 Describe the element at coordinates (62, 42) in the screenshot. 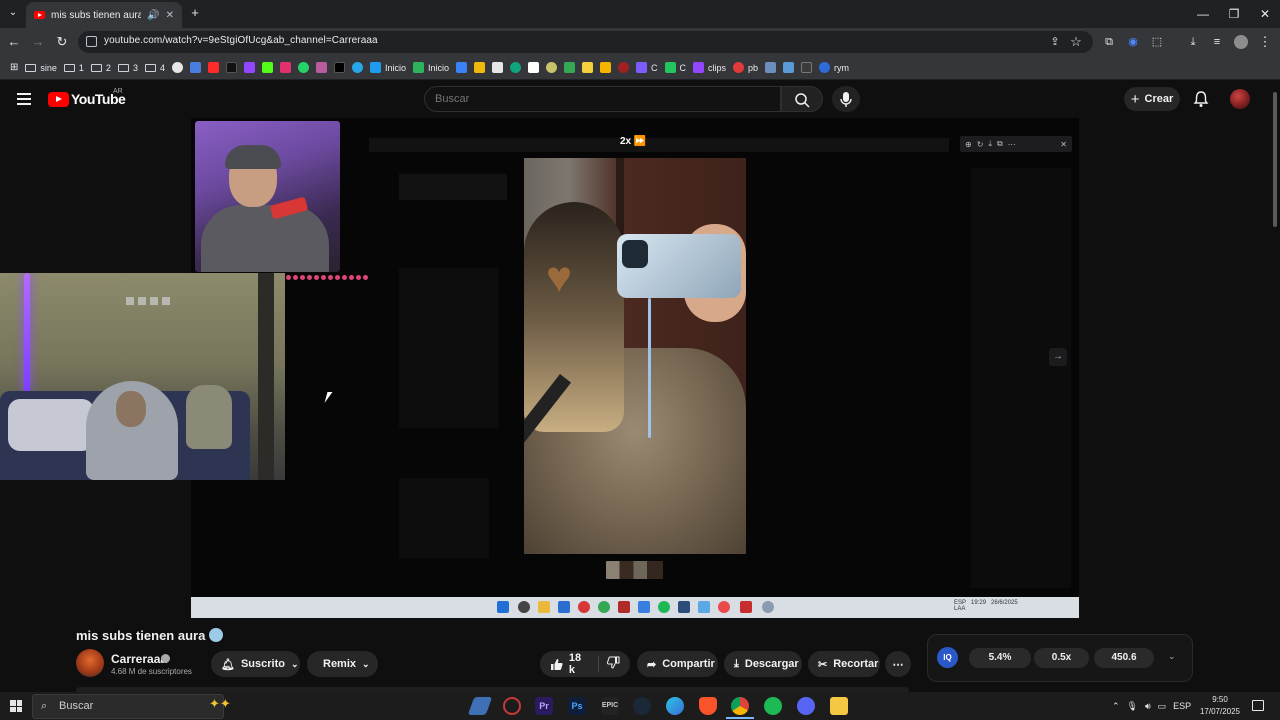

I see `reload-icon: ↻` at that location.